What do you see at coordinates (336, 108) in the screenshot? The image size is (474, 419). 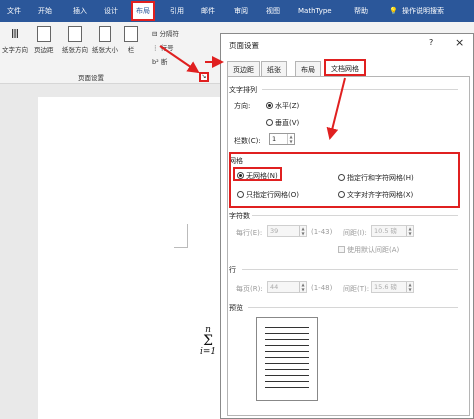 I see `arrow-to-grid-section` at bounding box center [336, 108].